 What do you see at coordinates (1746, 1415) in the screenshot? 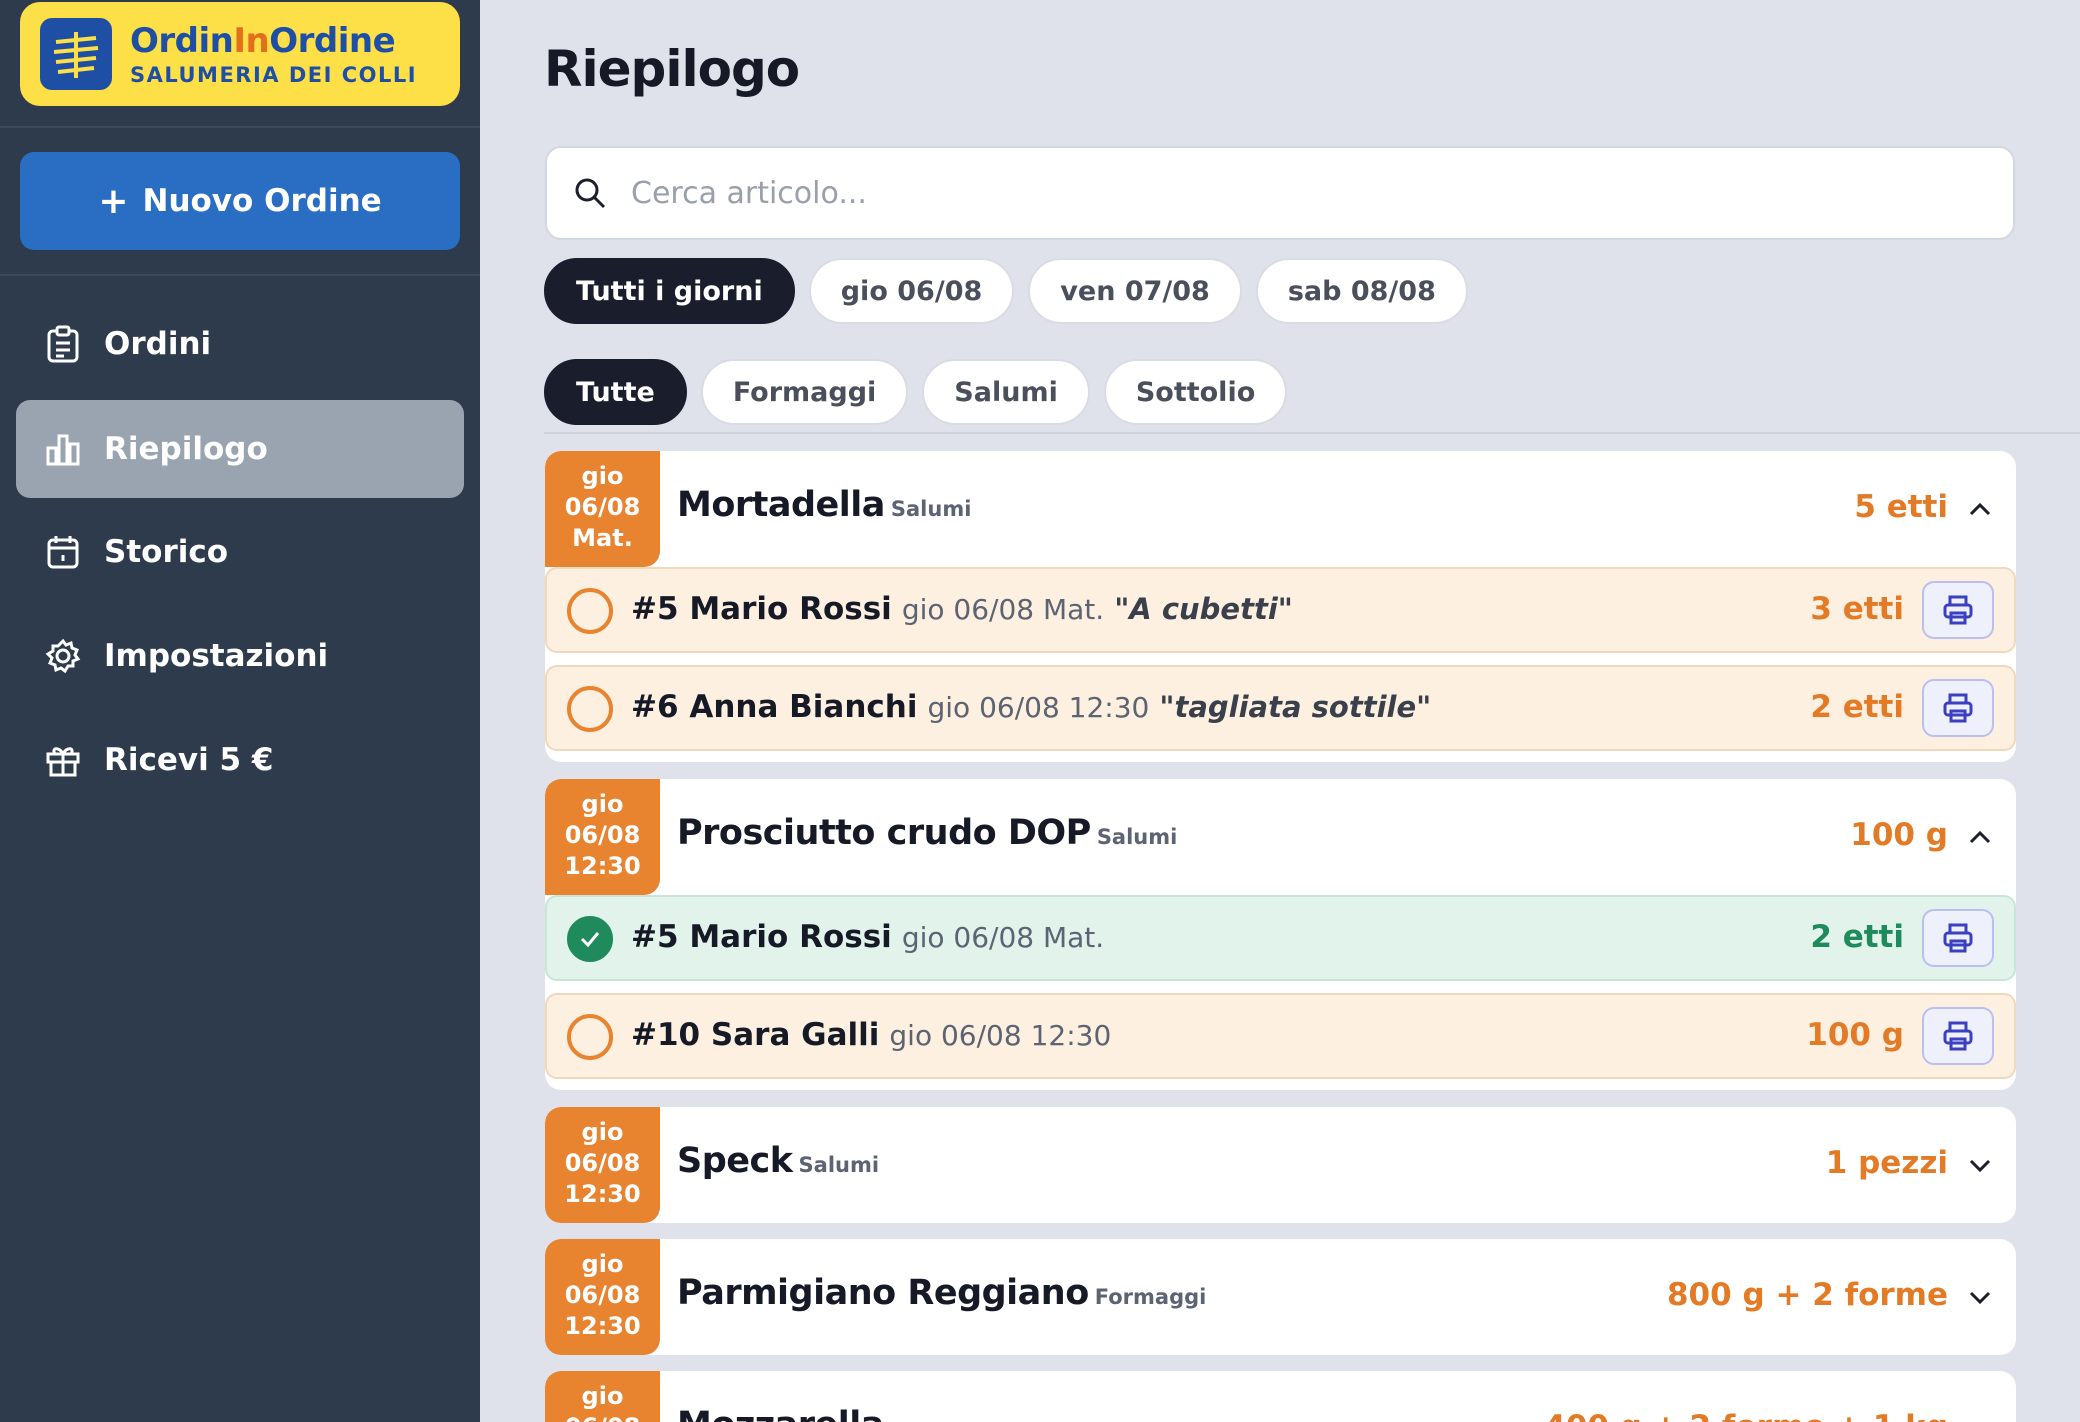
I see `item-total: 400 g + 2 forme + 1 kg` at bounding box center [1746, 1415].